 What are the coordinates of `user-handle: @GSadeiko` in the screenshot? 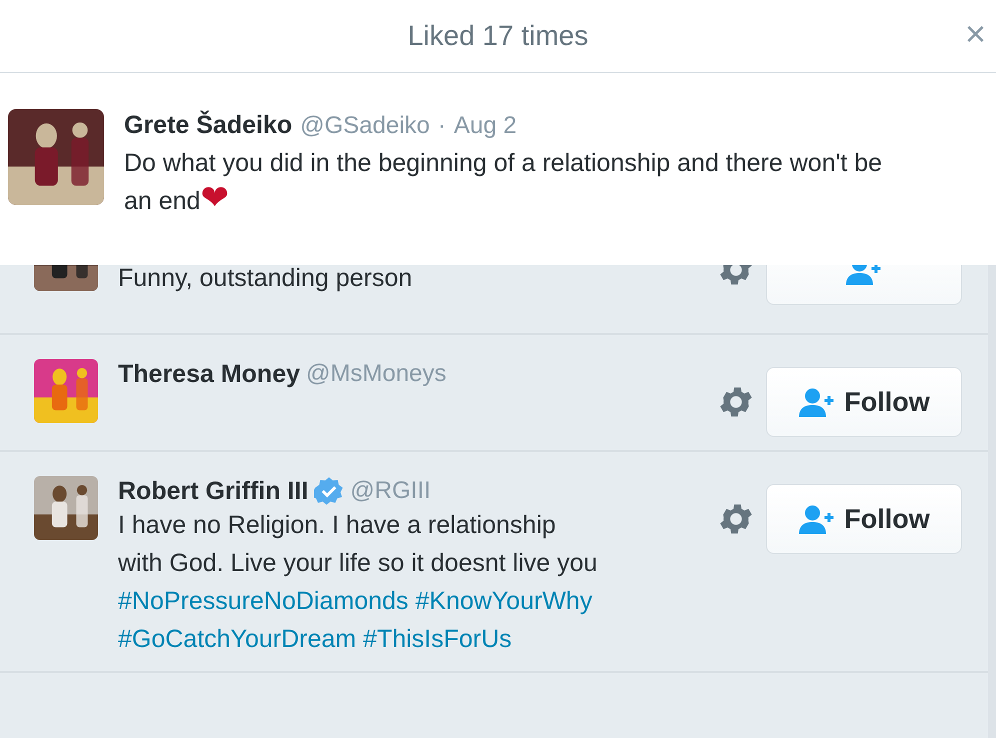 It's located at (365, 126).